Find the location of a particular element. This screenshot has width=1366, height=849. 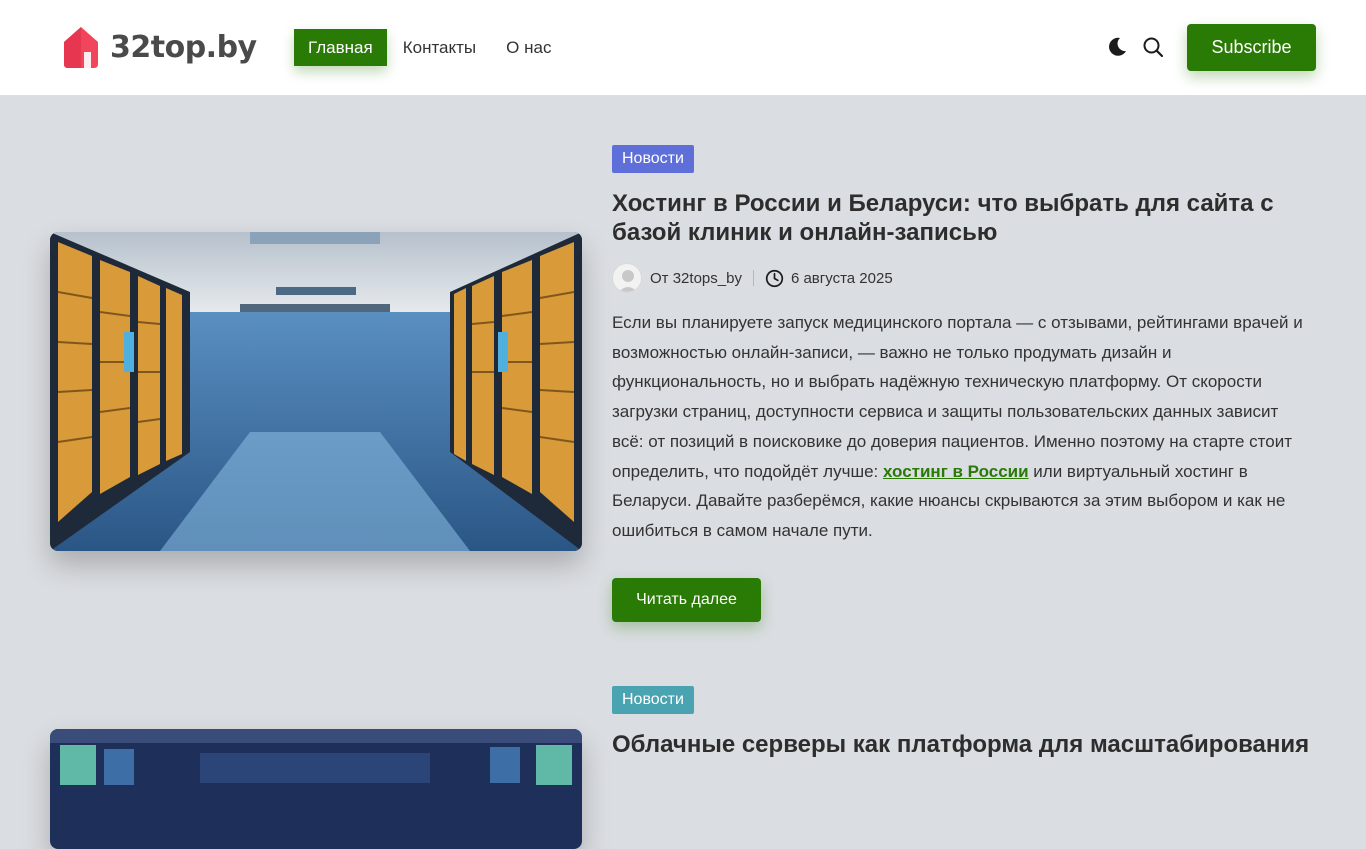

site-logo-text: 32top.by is located at coordinates (183, 47).